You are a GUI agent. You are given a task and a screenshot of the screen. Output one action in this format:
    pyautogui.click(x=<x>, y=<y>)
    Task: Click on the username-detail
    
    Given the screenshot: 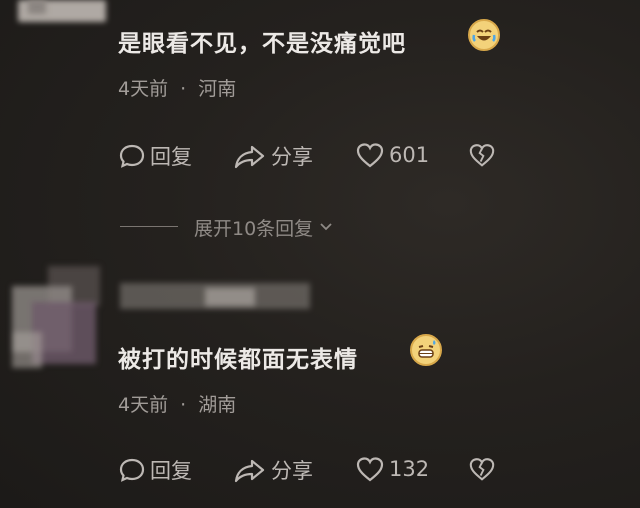 What is the action you would take?
    pyautogui.click(x=230, y=297)
    